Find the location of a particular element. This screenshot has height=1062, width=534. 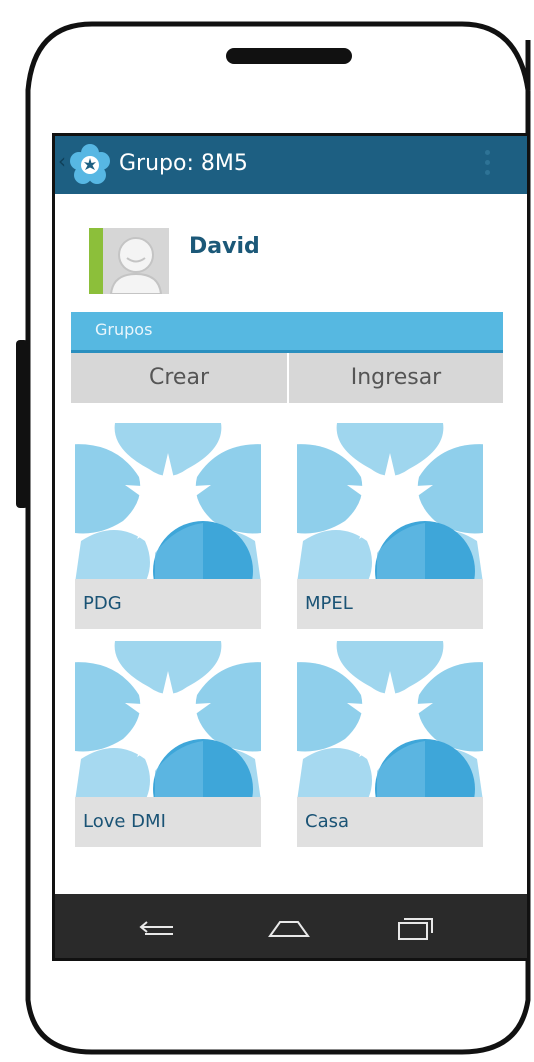

up-navigation: ‹ is located at coordinates (62, 161).